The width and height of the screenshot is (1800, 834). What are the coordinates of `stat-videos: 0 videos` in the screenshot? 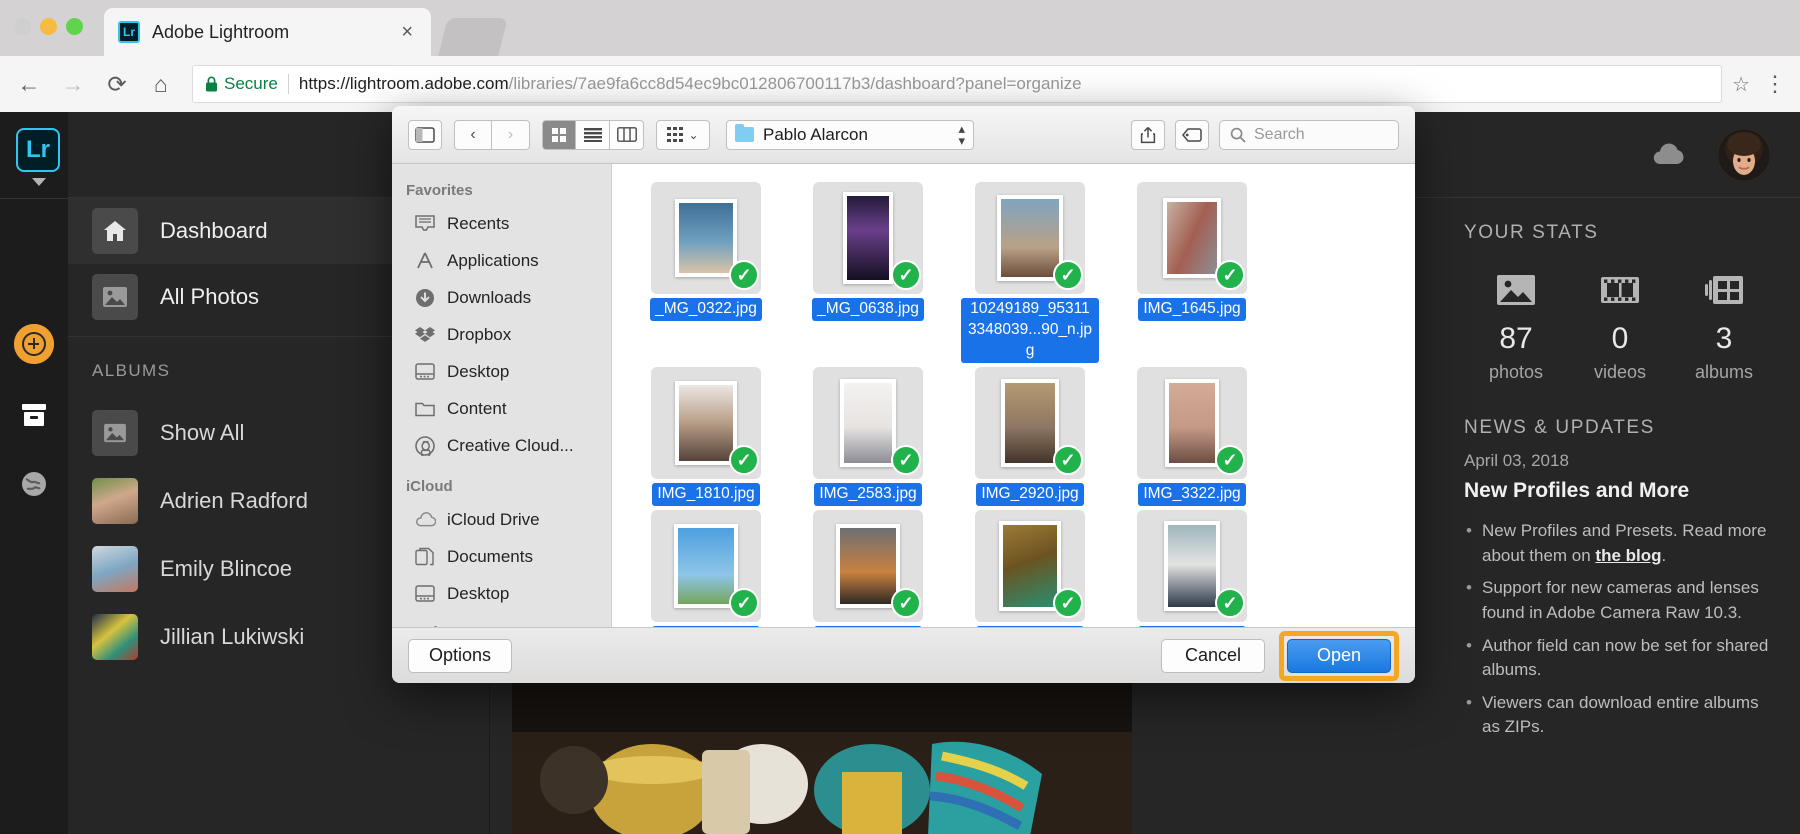 It's located at (1620, 325).